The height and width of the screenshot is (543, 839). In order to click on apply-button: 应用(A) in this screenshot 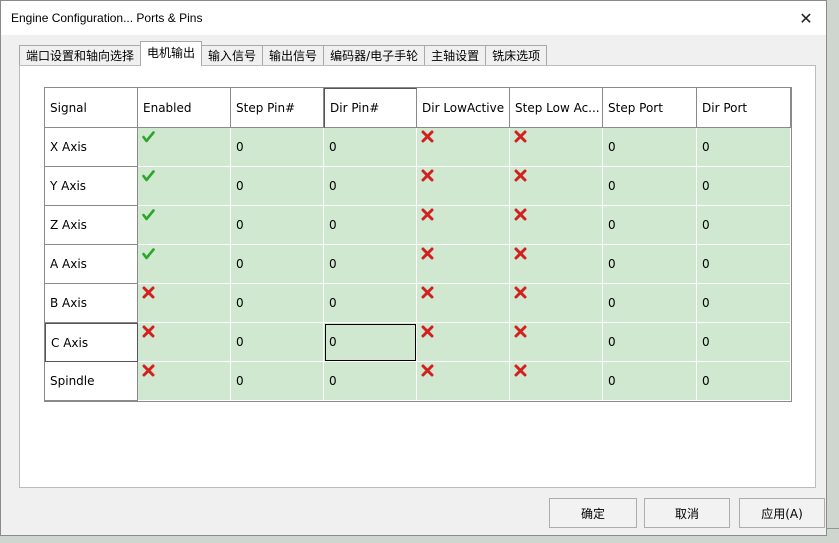, I will do `click(782, 513)`.